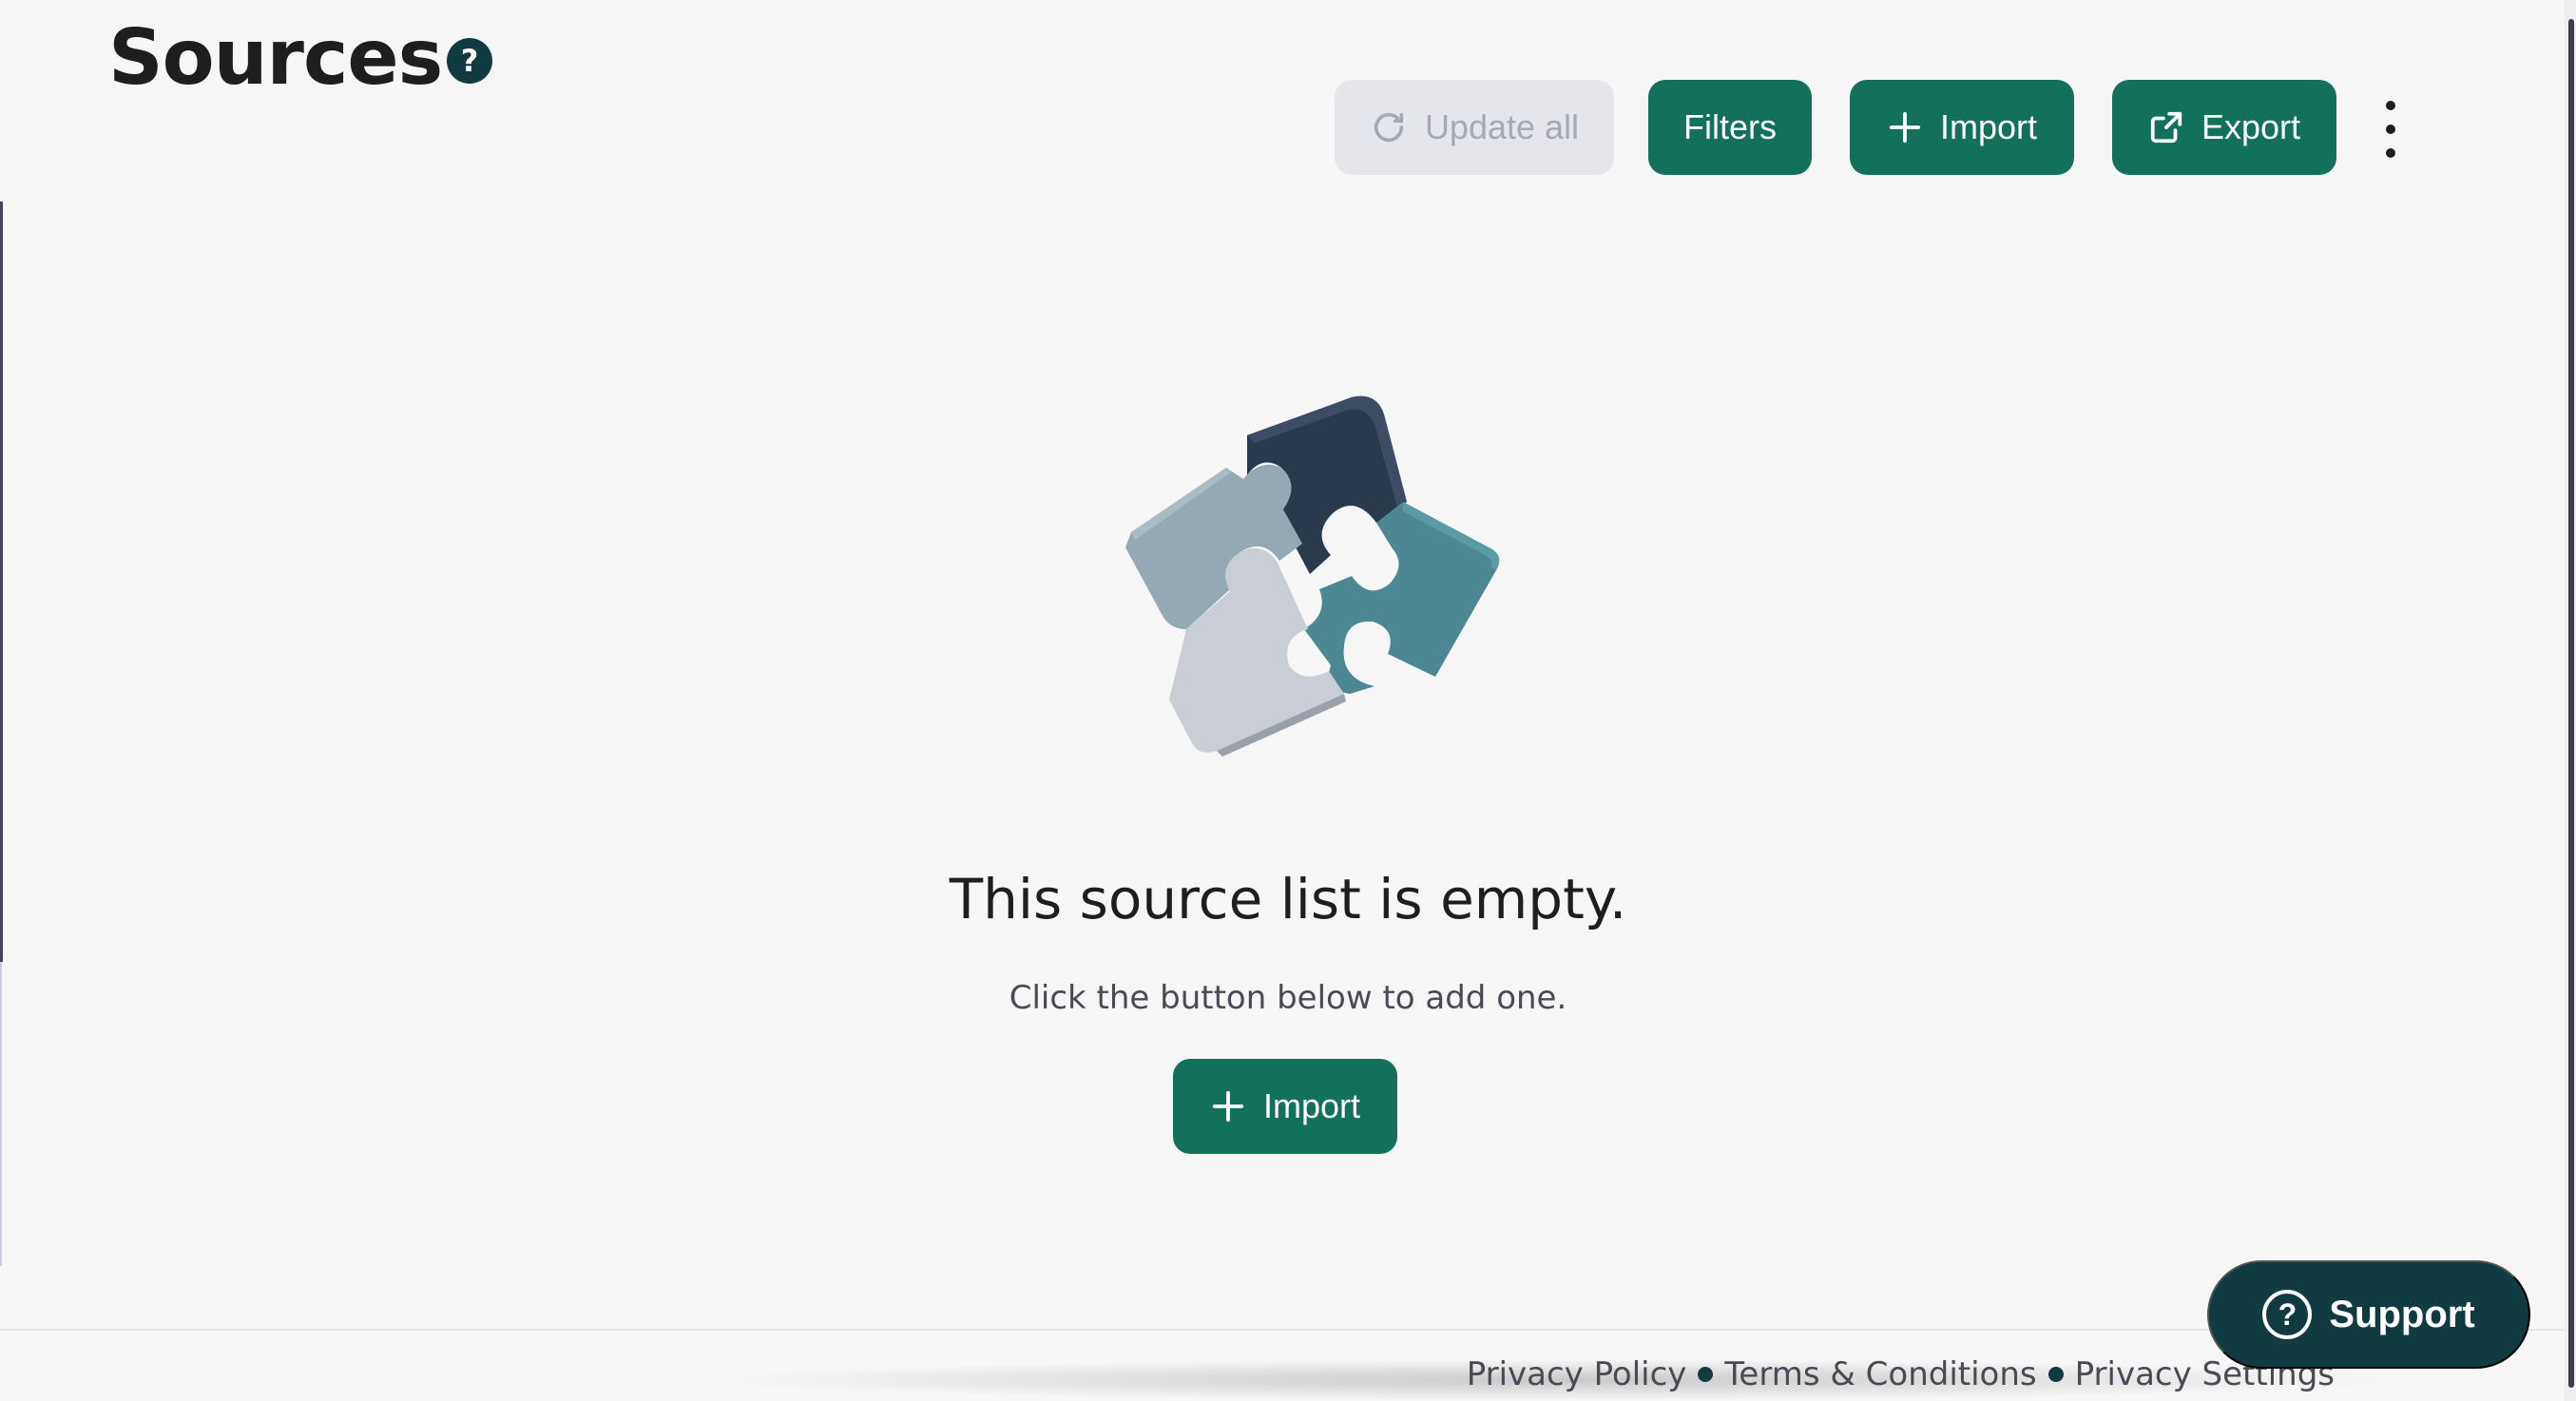 The image size is (2576, 1401). I want to click on scrollbar-thumb, so click(2571, 703).